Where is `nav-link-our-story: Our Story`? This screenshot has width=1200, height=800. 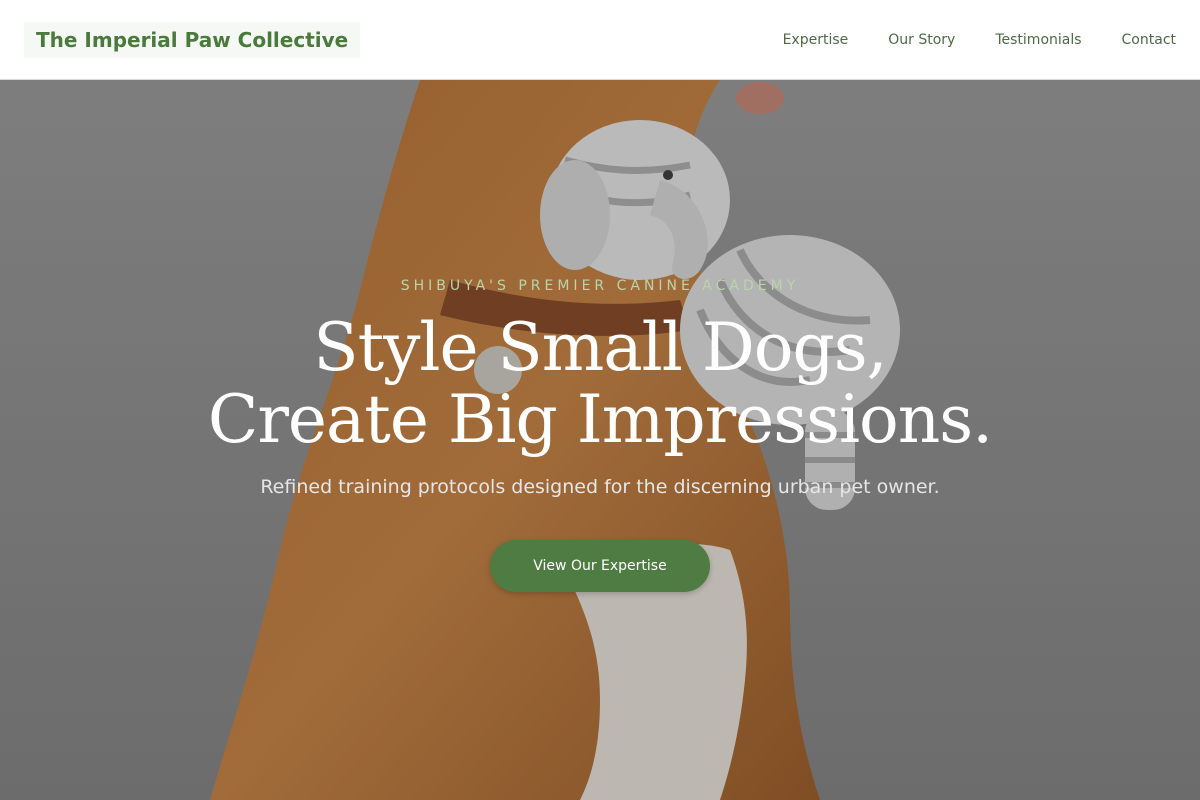
nav-link-our-story: Our Story is located at coordinates (921, 40).